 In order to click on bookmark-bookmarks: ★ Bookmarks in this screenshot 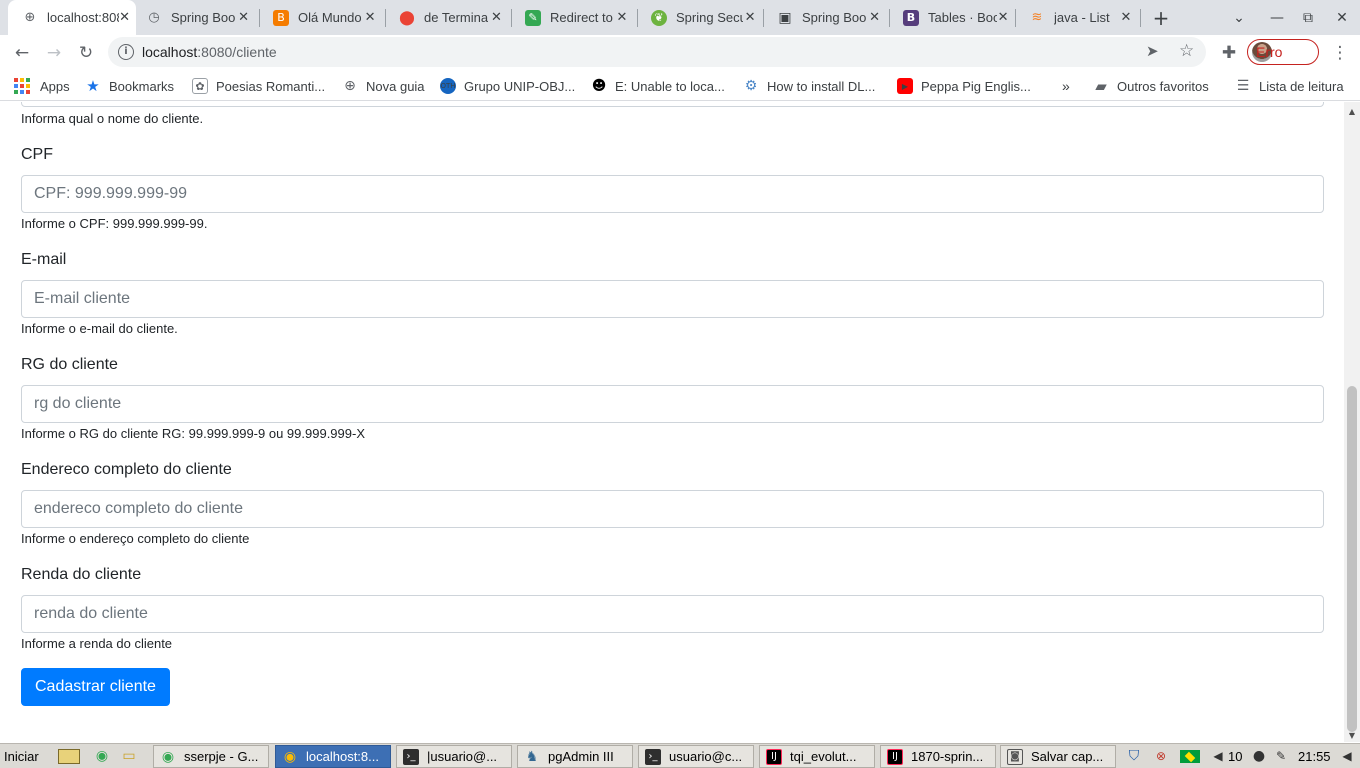, I will do `click(129, 86)`.